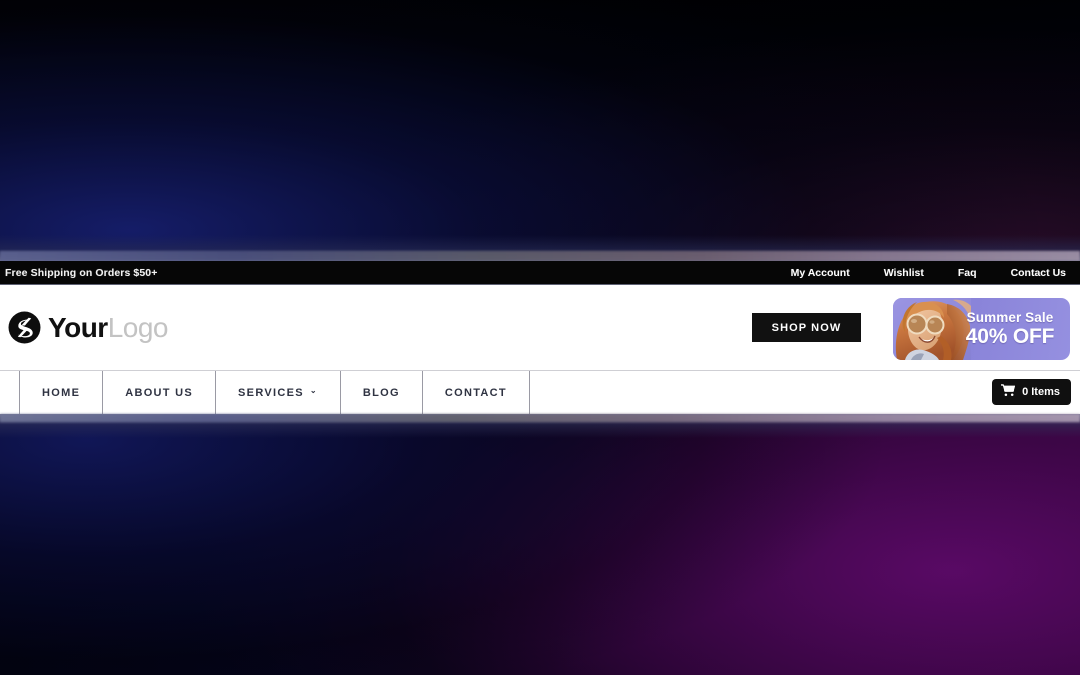 This screenshot has height=675, width=1080. Describe the element at coordinates (540, 256) in the screenshot. I see `hero-top-glow-line` at that location.